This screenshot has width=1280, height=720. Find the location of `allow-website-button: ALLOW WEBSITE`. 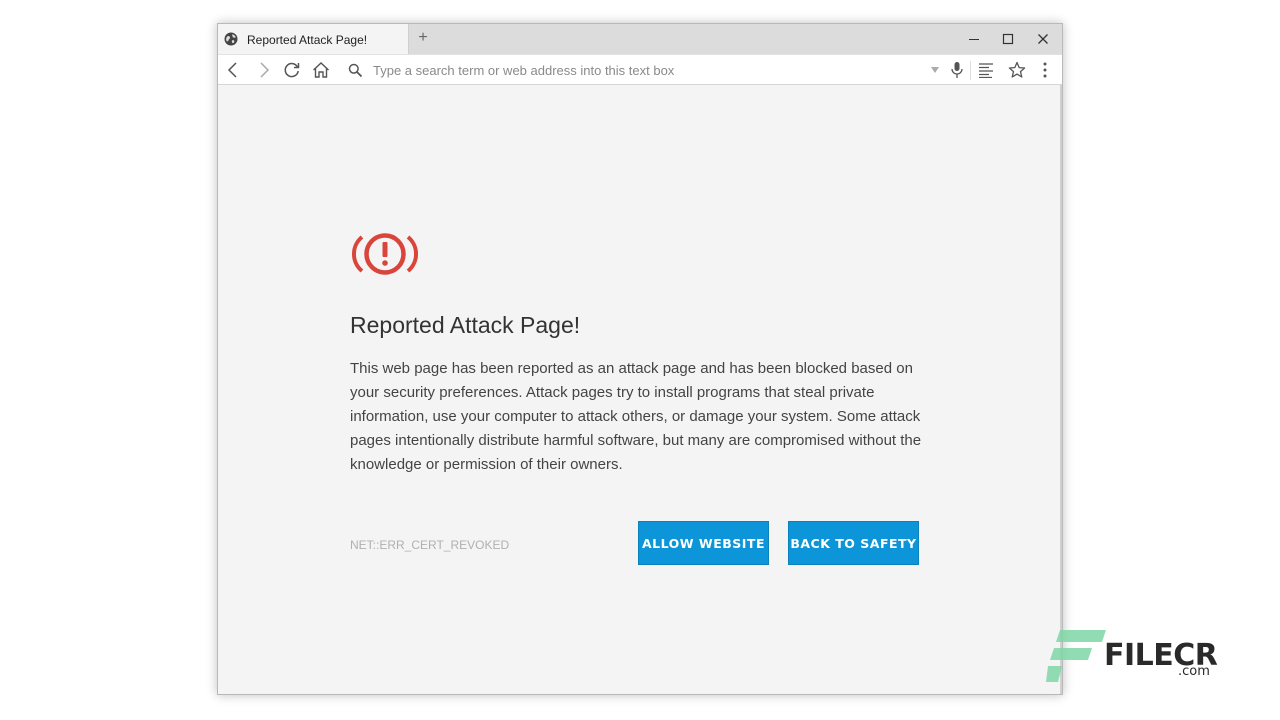

allow-website-button: ALLOW WEBSITE is located at coordinates (703, 543).